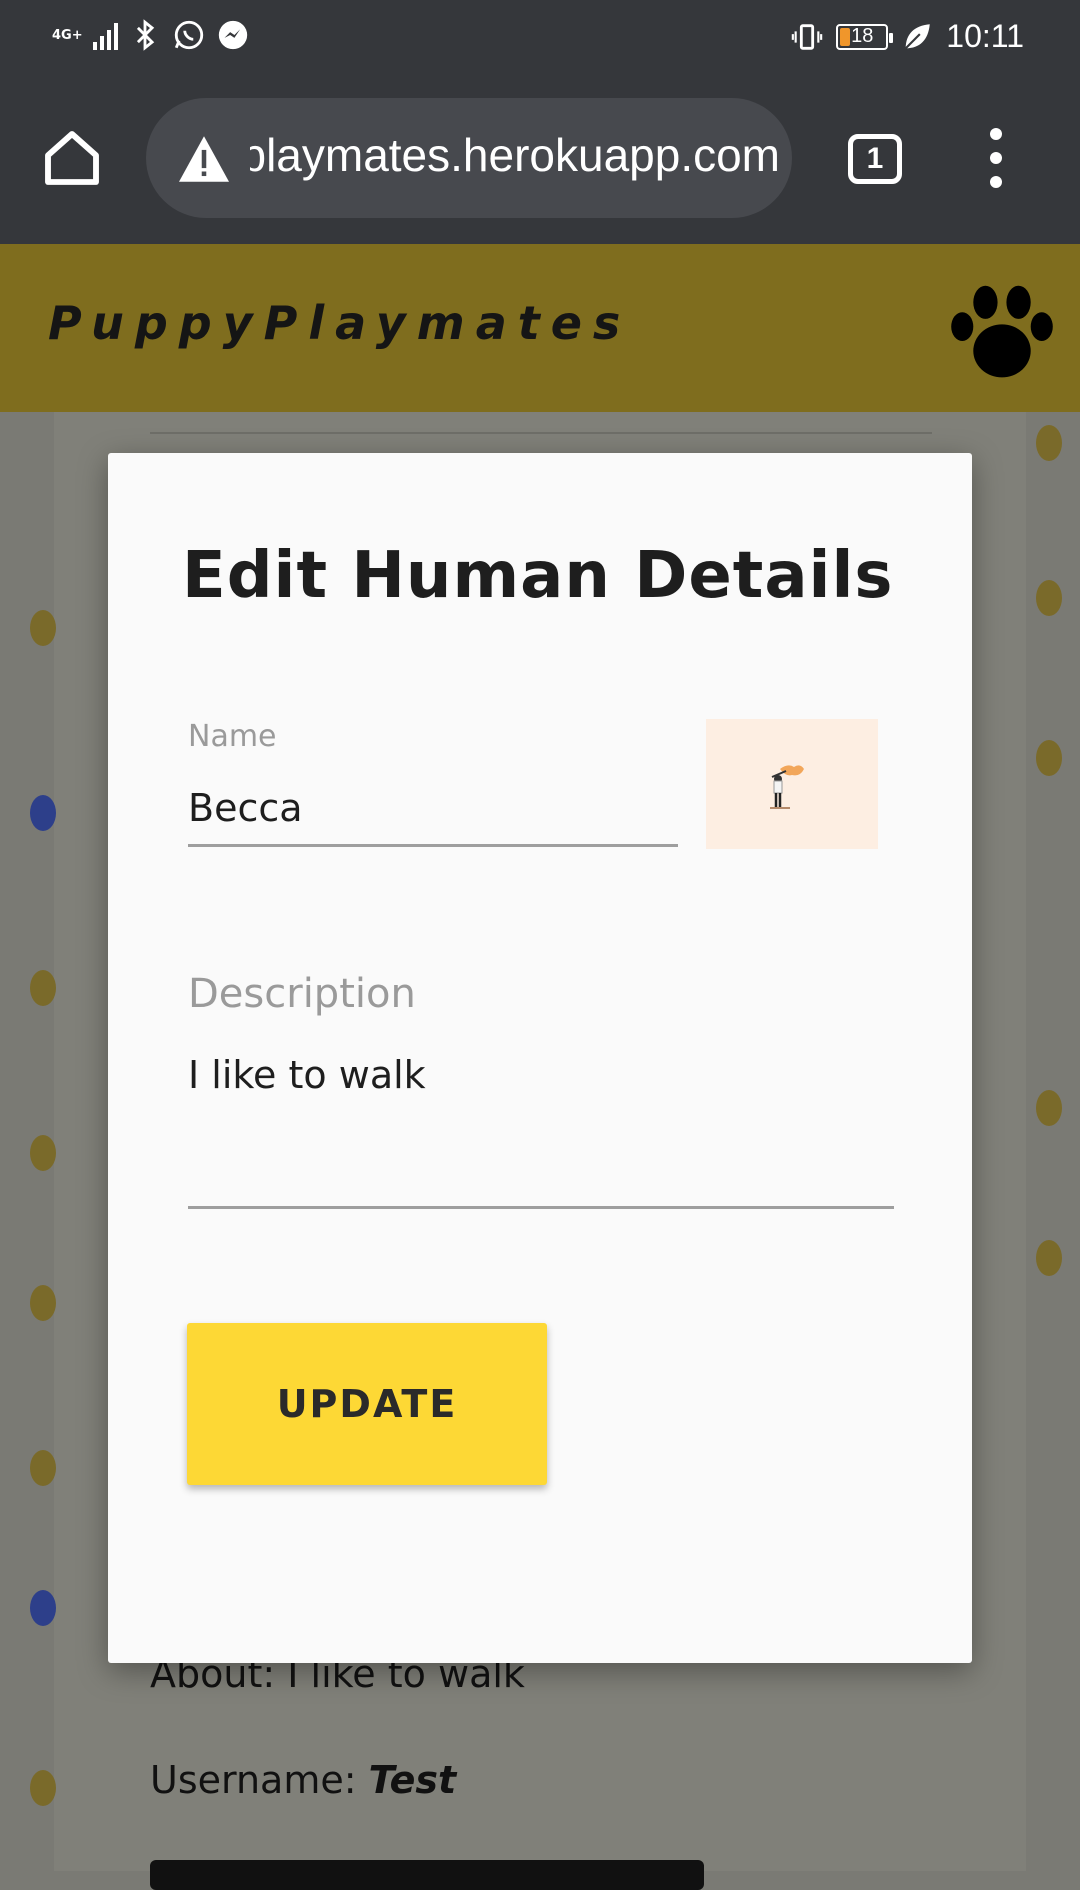 The height and width of the screenshot is (1890, 1080). Describe the element at coordinates (538, 576) in the screenshot. I see `modal-title: Edit Human Details` at that location.